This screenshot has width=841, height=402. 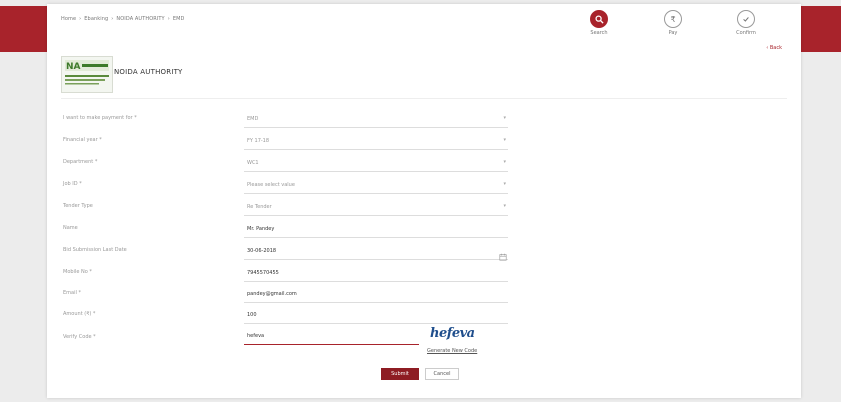 I want to click on verify-code-value: hefeva, so click(x=256, y=336).